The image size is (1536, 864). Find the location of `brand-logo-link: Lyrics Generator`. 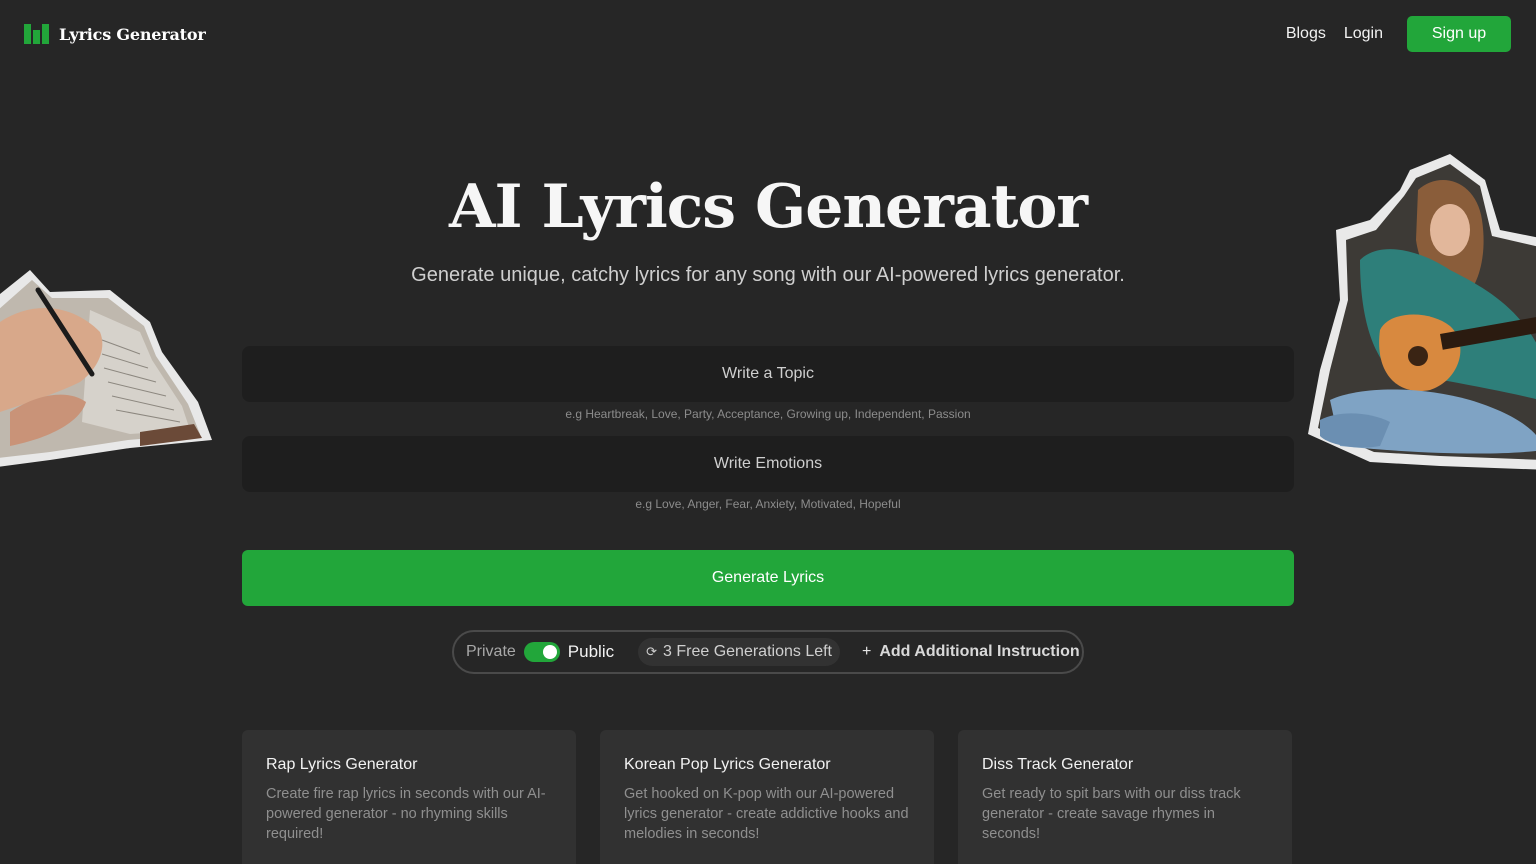

brand-logo-link: Lyrics Generator is located at coordinates (115, 34).